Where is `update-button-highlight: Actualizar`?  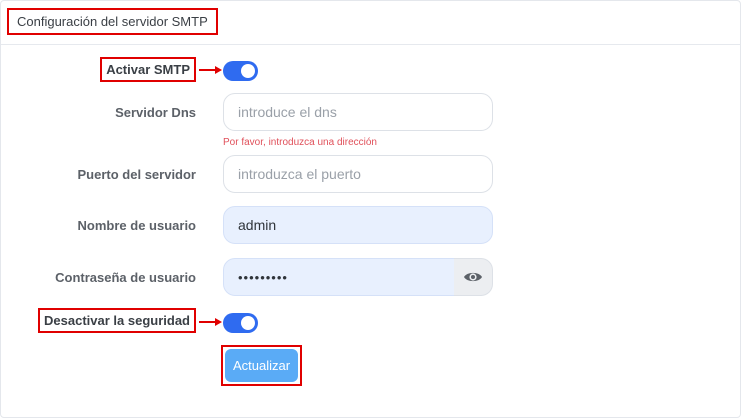 update-button-highlight: Actualizar is located at coordinates (261, 365).